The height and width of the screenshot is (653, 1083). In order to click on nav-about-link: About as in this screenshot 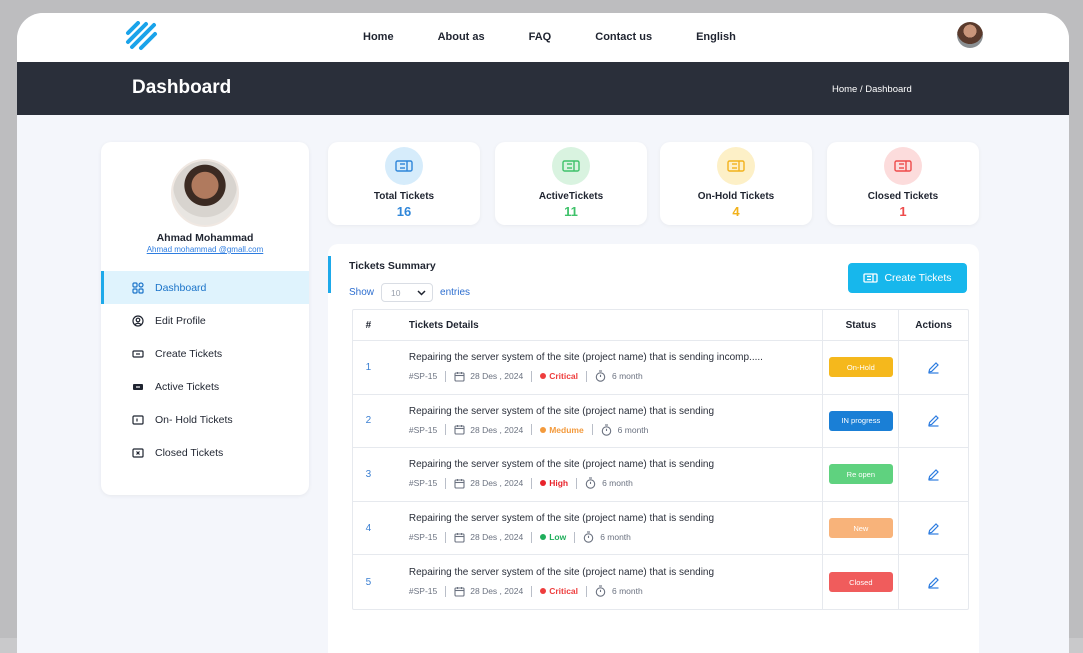, I will do `click(461, 37)`.